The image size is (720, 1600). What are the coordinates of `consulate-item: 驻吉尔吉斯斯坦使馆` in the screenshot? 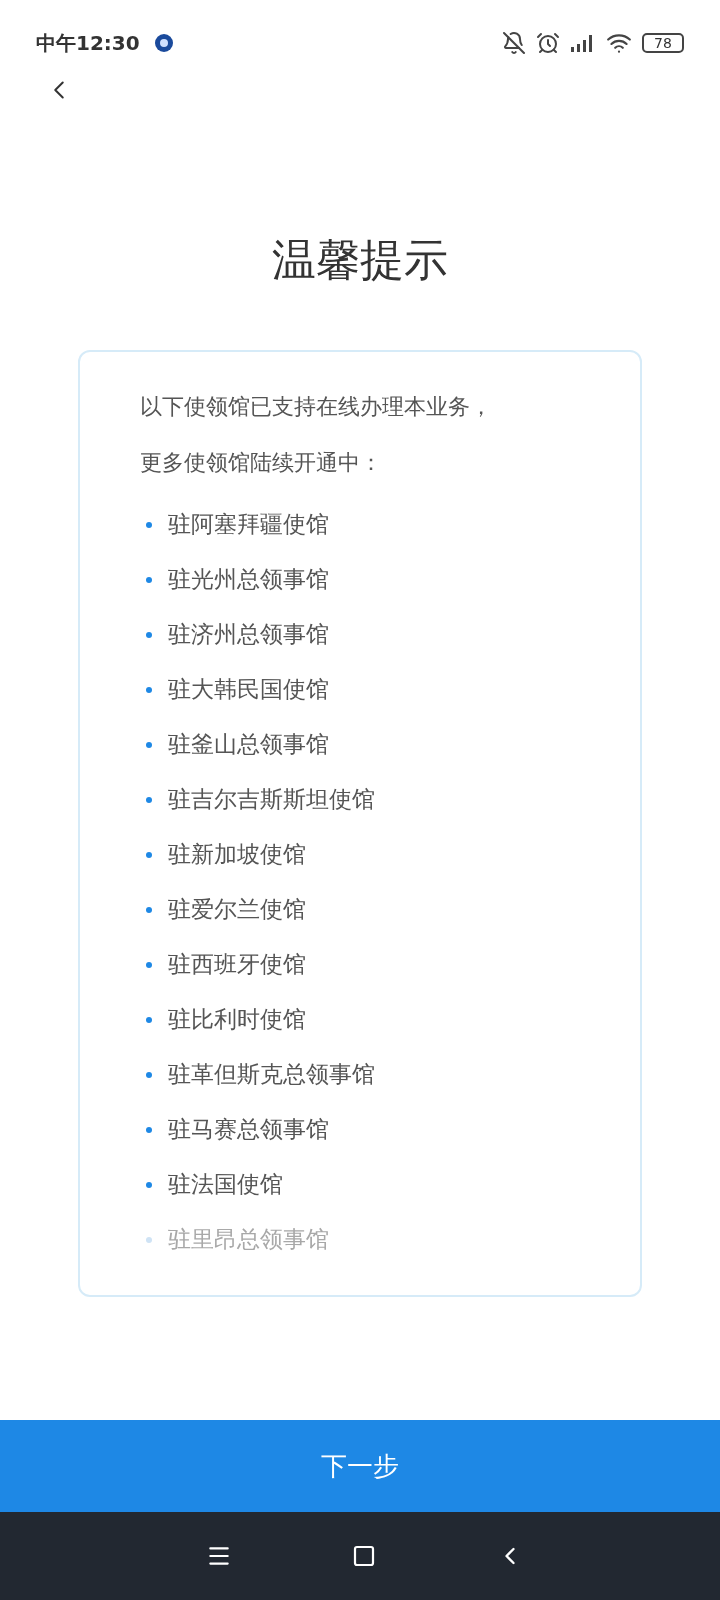 It's located at (271, 800).